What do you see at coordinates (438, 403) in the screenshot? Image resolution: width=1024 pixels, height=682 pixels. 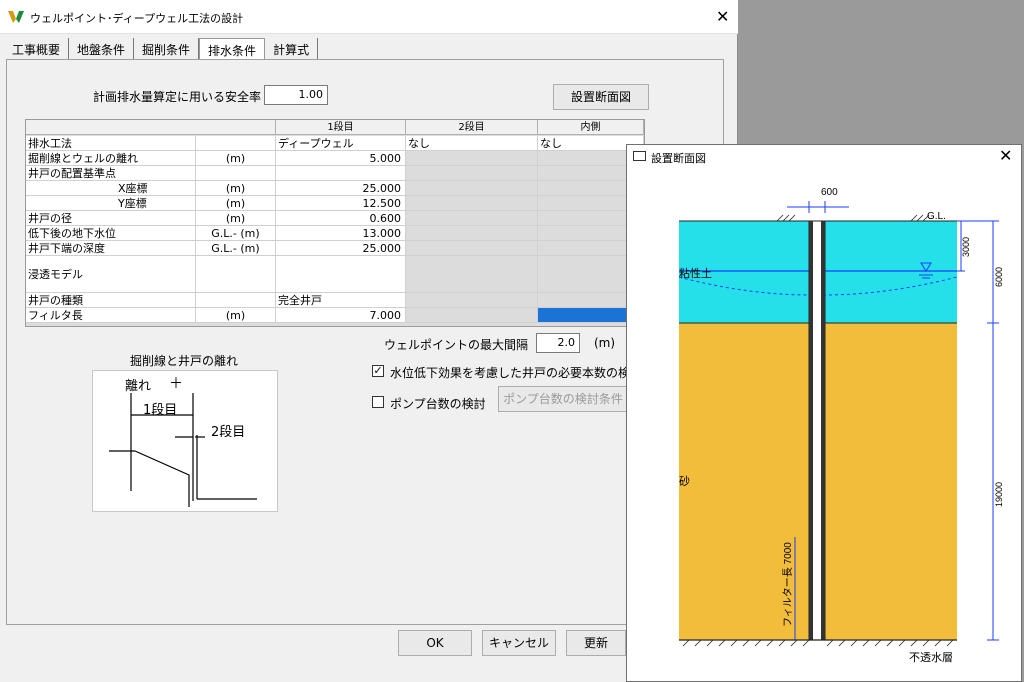 I see `pump-check-label: ポンプ台数の検討` at bounding box center [438, 403].